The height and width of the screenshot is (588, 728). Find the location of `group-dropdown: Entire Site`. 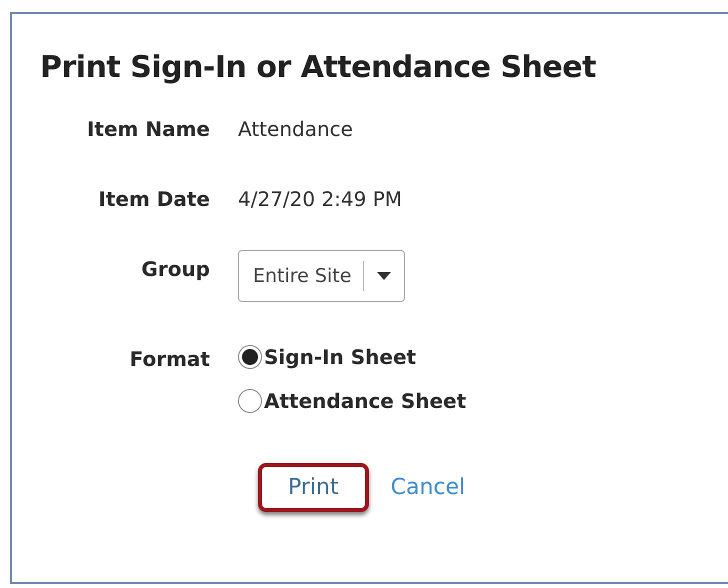

group-dropdown: Entire Site is located at coordinates (322, 276).